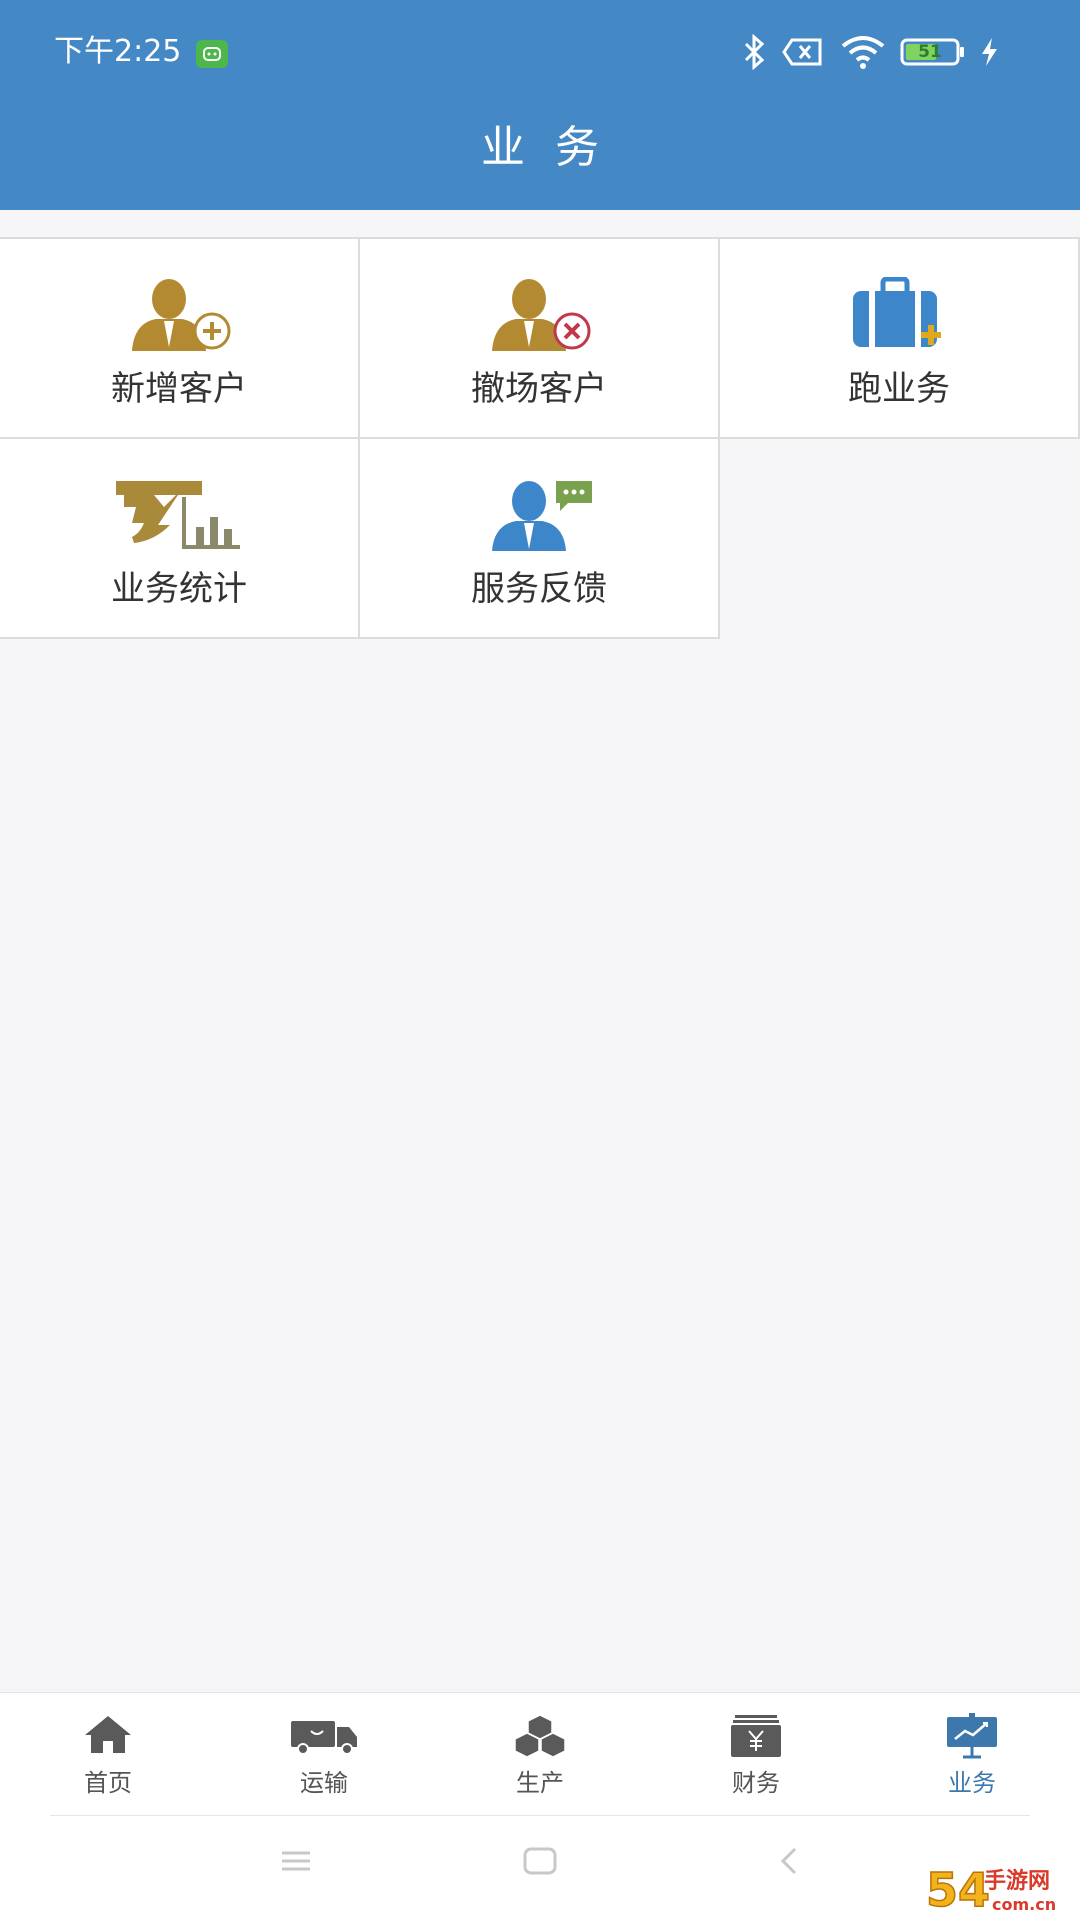  I want to click on business-statistics-tile: 业务统计, so click(180, 538).